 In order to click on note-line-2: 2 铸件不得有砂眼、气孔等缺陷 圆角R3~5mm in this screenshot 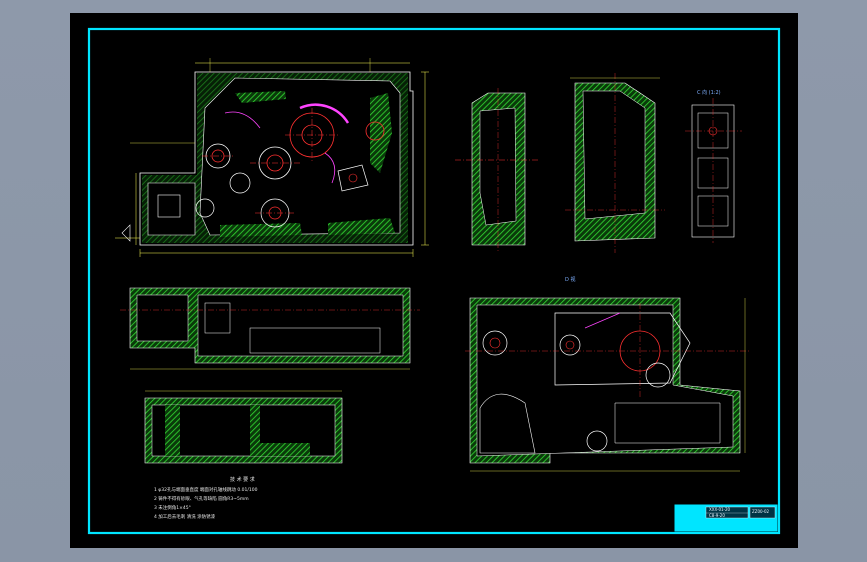, I will do `click(201, 499)`.